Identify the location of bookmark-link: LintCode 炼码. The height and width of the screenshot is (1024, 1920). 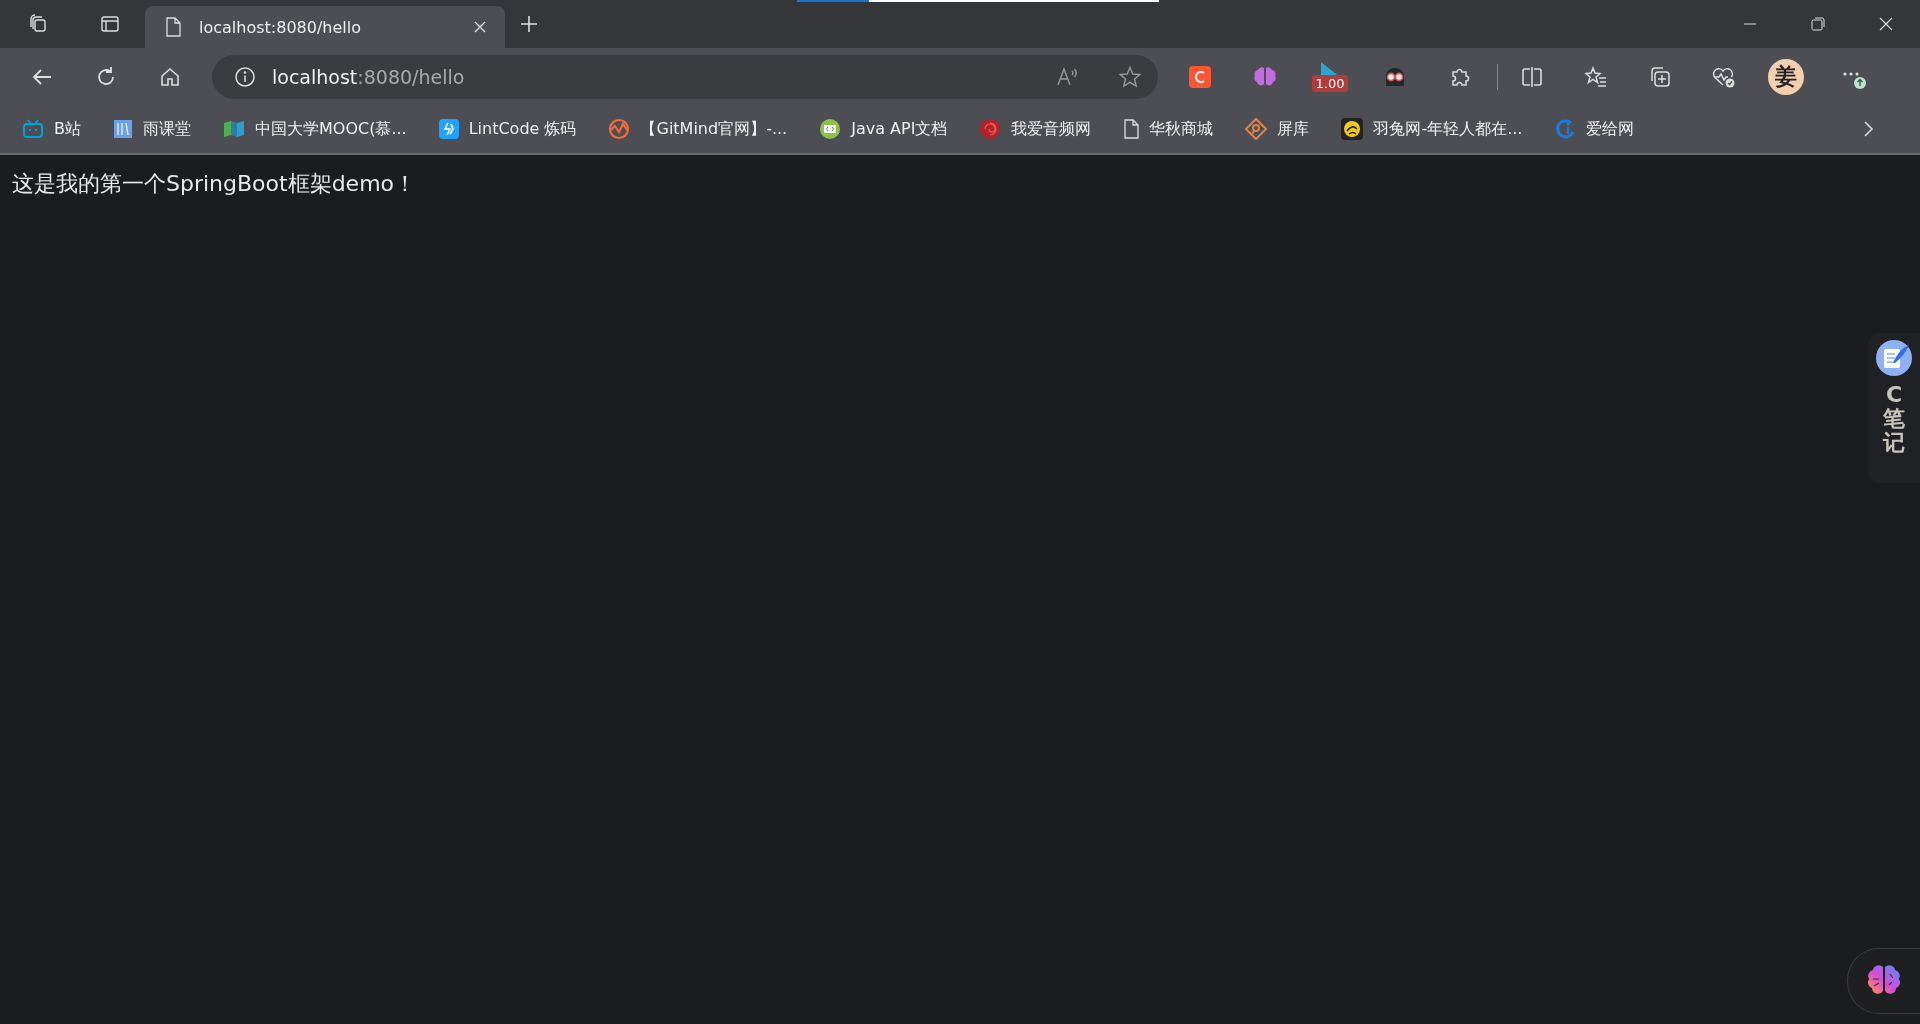
(507, 129).